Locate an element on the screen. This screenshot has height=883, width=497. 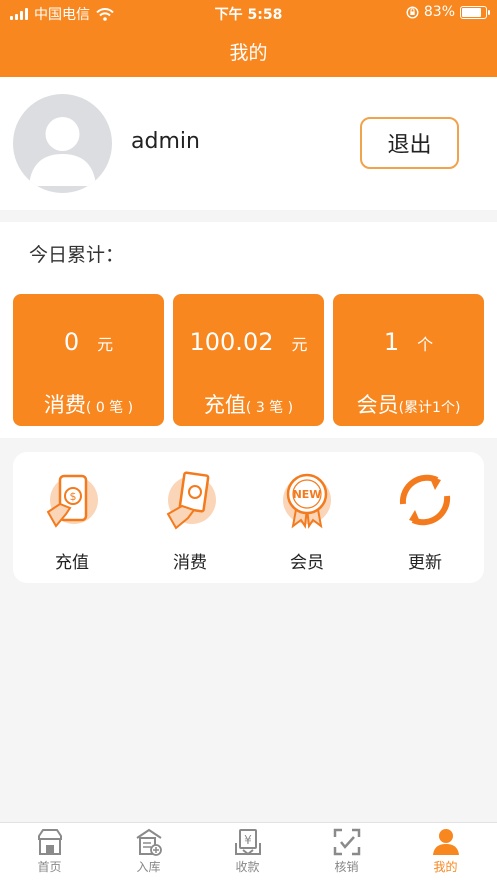
page-title: 我的 is located at coordinates (248, 53).